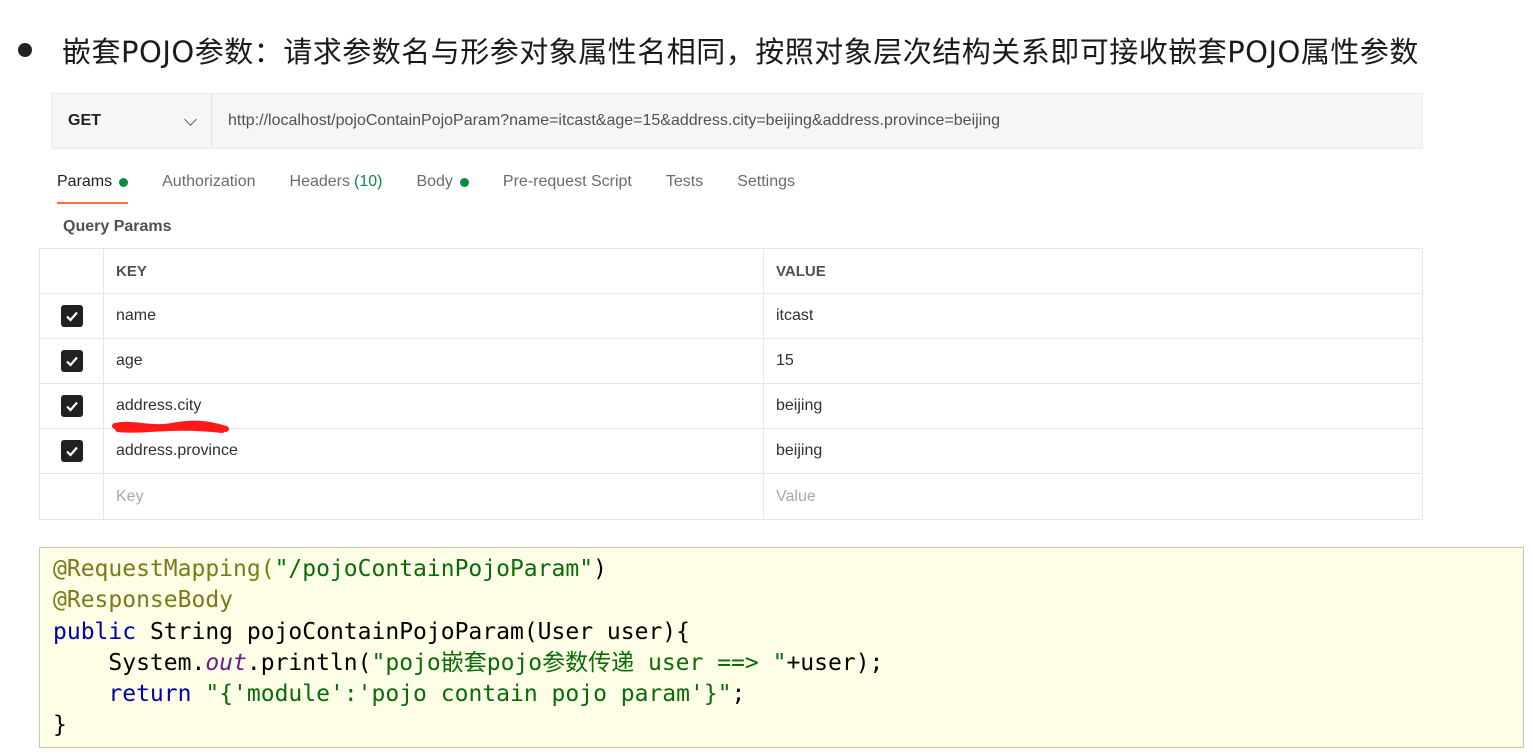  Describe the element at coordinates (738, 694) in the screenshot. I see `code-text: ;` at that location.